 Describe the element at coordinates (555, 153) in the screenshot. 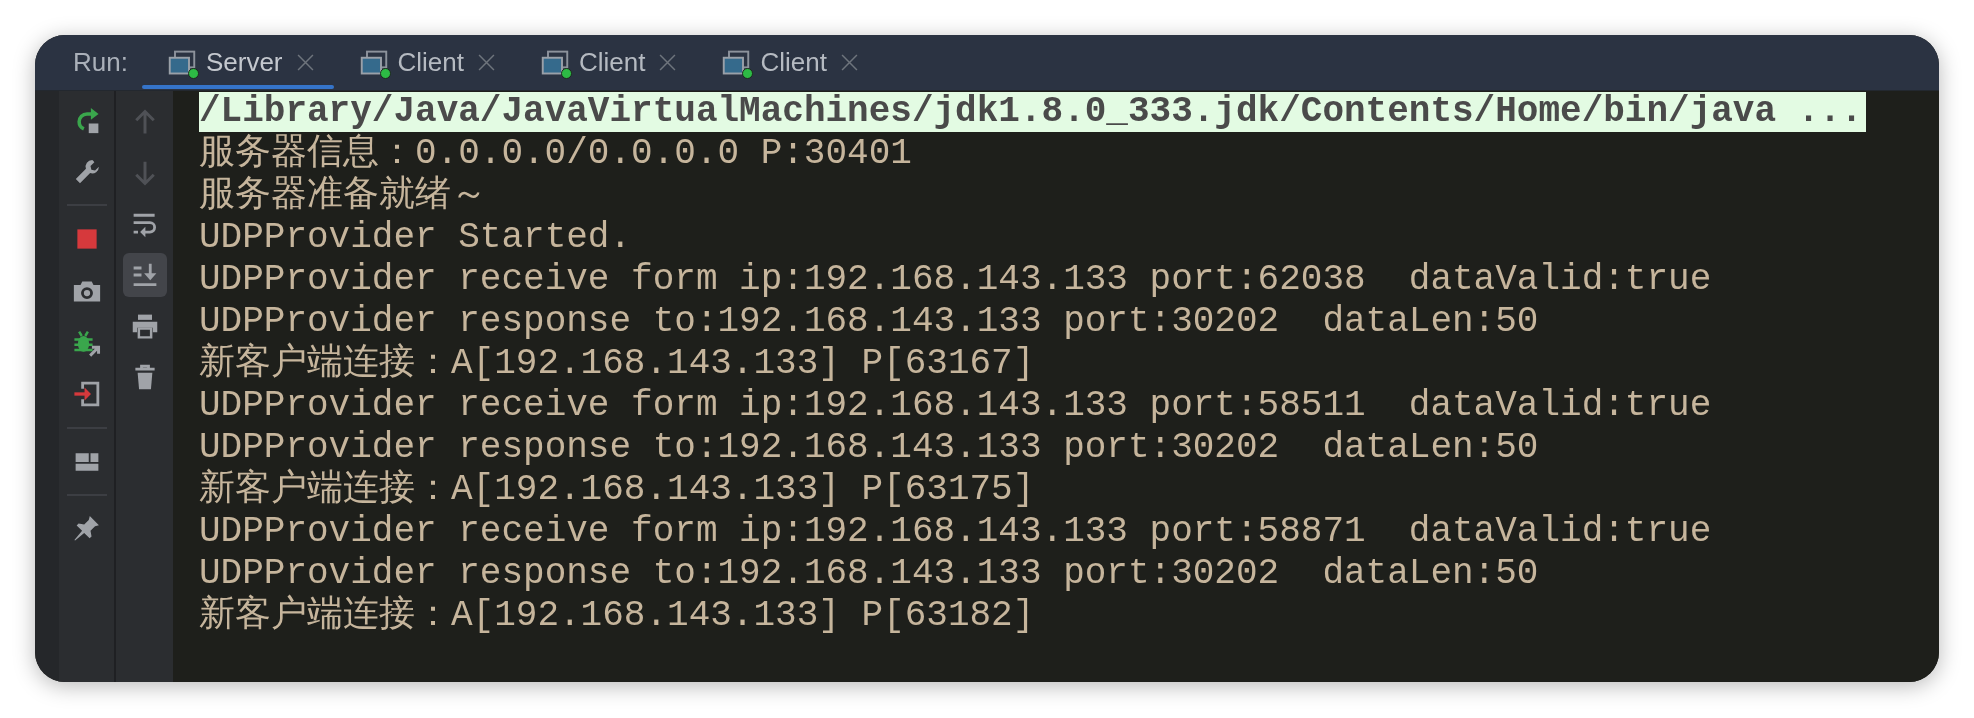

I see `console-line: 服务器信息：0.0.0.0/0.0.0.0 P:30401` at that location.